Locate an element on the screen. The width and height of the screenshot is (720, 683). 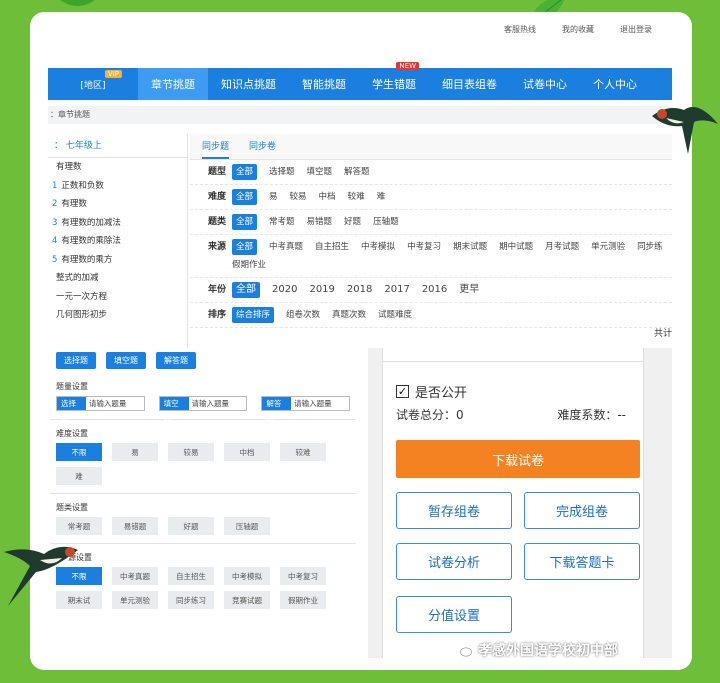
filter-option: 解答题 is located at coordinates (357, 172).